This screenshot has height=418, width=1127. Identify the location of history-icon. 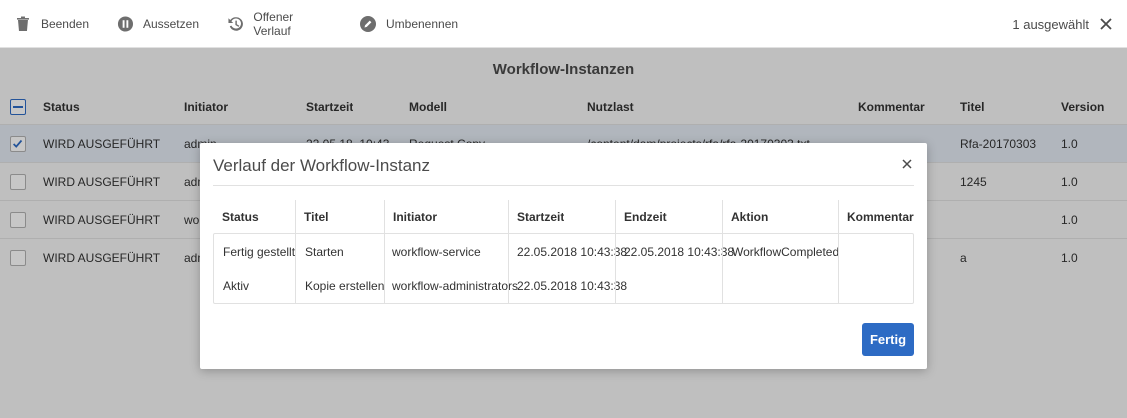
(235, 23).